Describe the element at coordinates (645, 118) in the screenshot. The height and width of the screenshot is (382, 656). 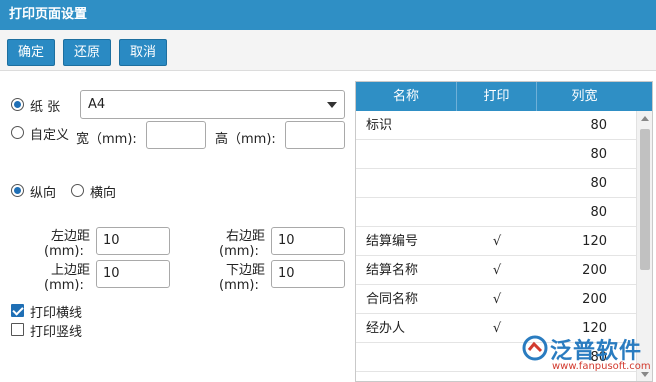
I see `scroll-up-icon` at that location.